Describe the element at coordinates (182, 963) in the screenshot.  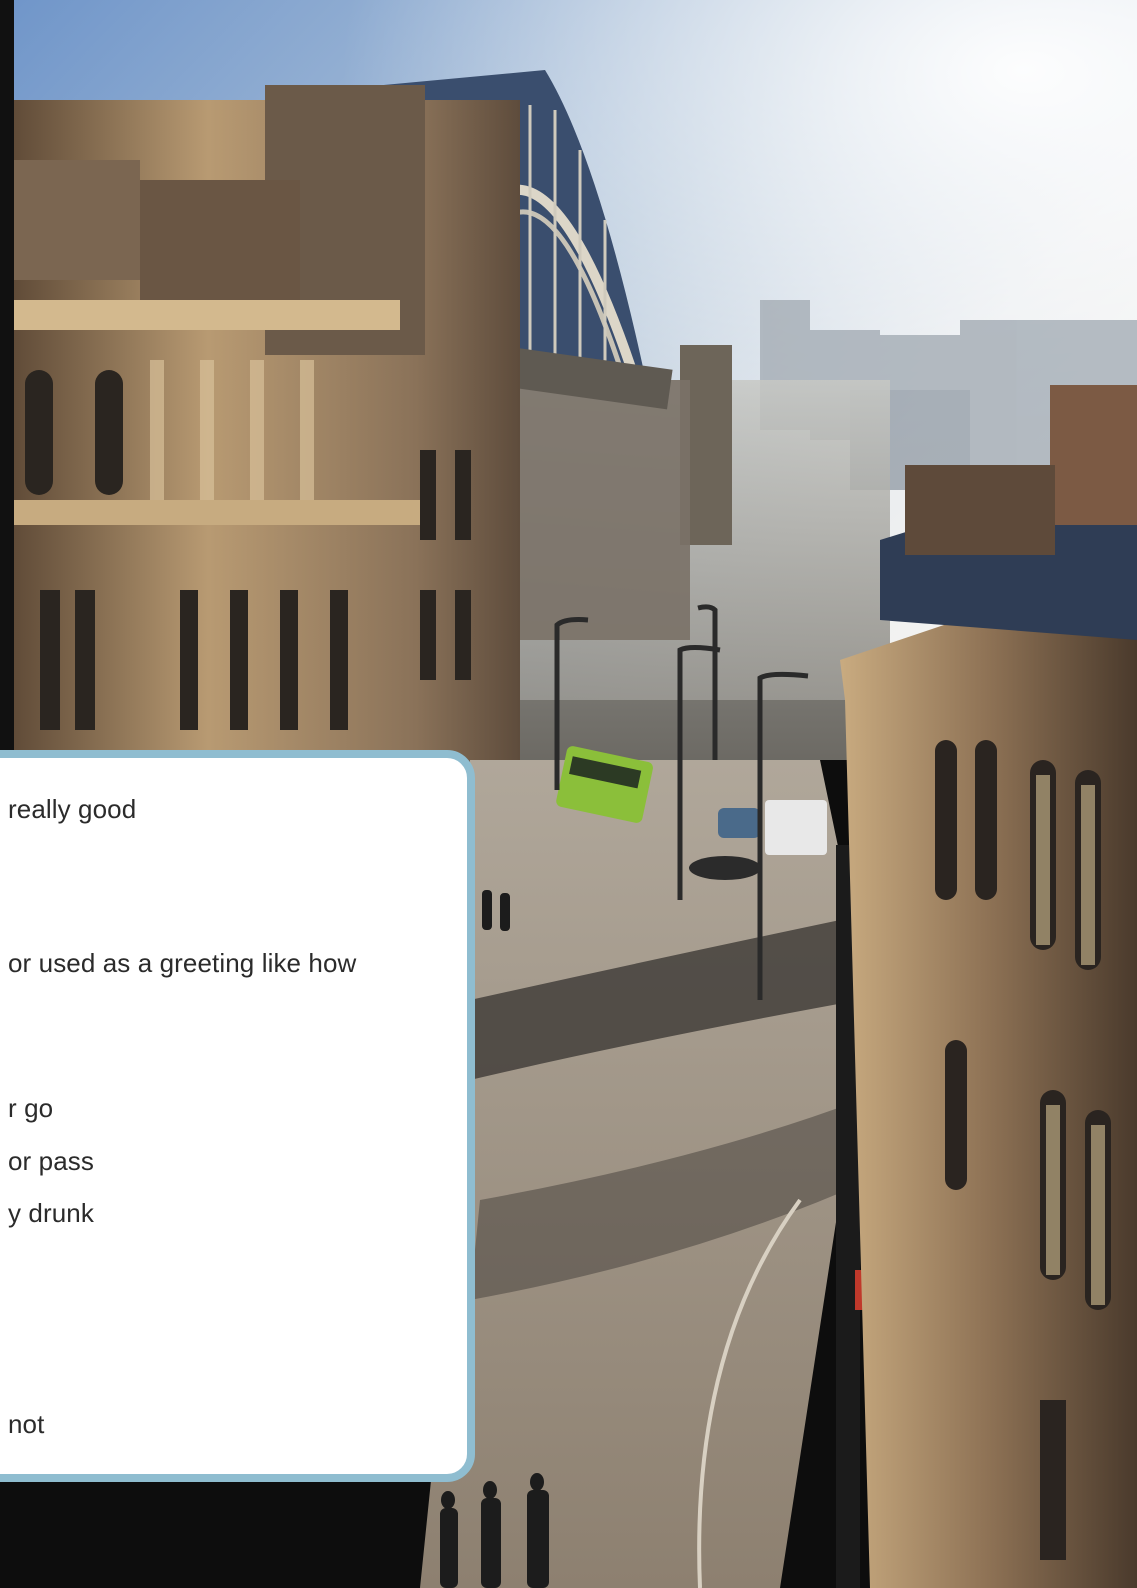
I see `card-line-2: or used as a greeting like how` at that location.